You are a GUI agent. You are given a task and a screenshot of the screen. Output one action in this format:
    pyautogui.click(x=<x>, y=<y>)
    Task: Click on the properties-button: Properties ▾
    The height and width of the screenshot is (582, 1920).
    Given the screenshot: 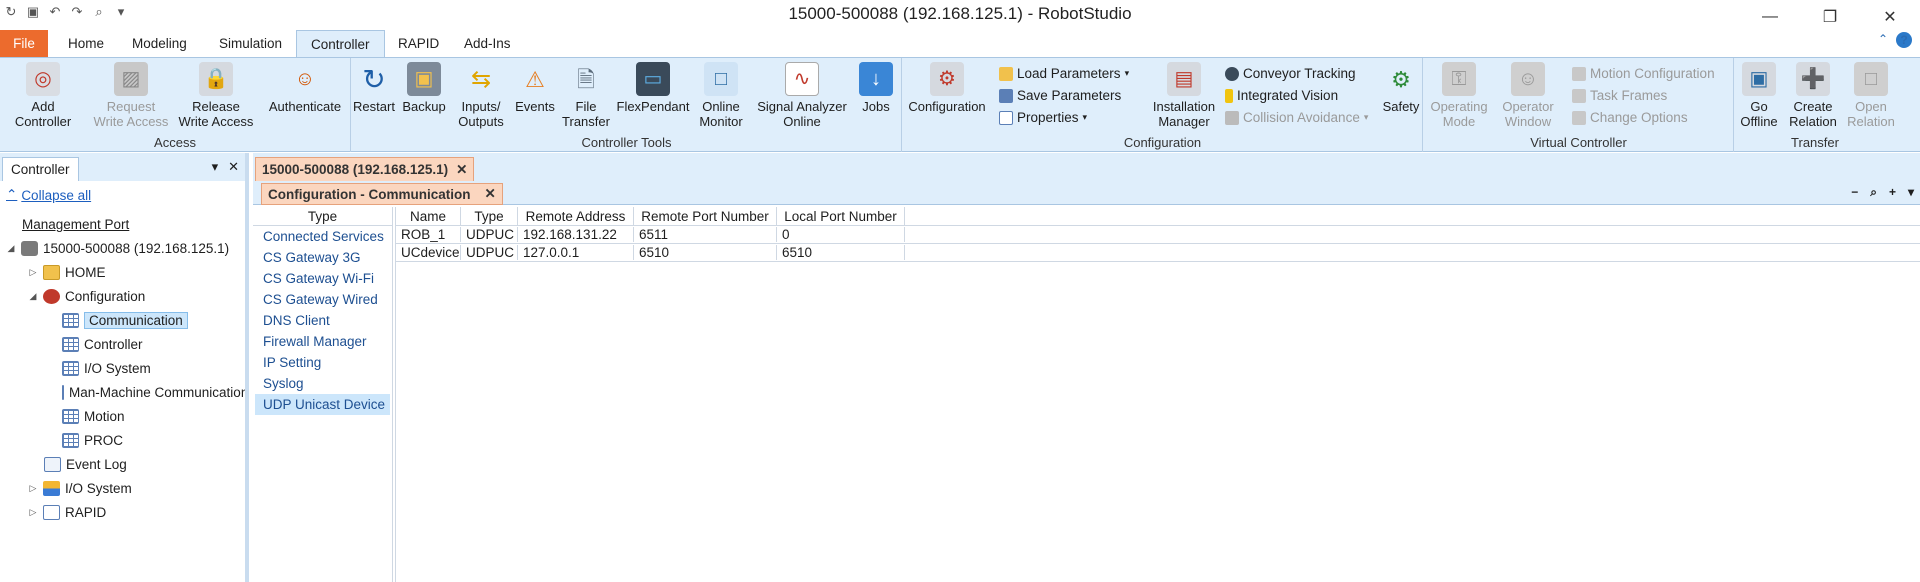 What is the action you would take?
    pyautogui.click(x=1043, y=117)
    